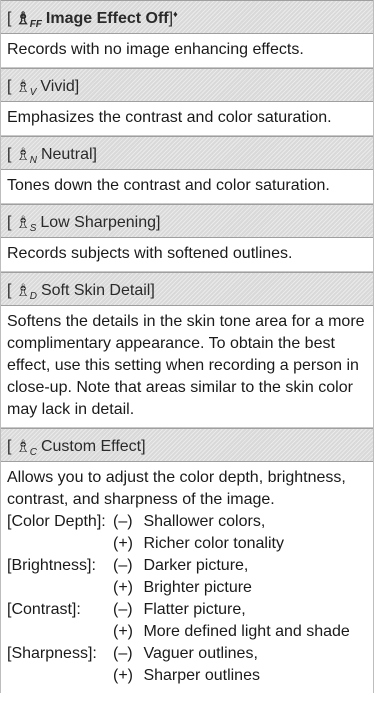 Image resolution: width=374 pixels, height=726 pixels. I want to click on section-header-neutral: [♗N Neutral], so click(187, 153).